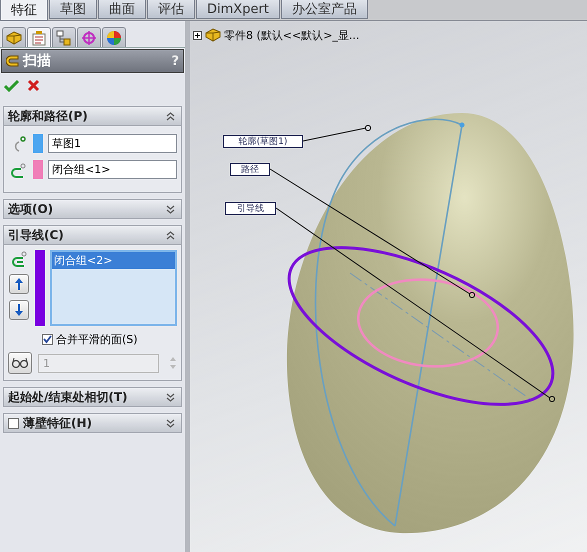 This screenshot has height=552, width=587. I want to click on up-arrow-icon, so click(19, 284).